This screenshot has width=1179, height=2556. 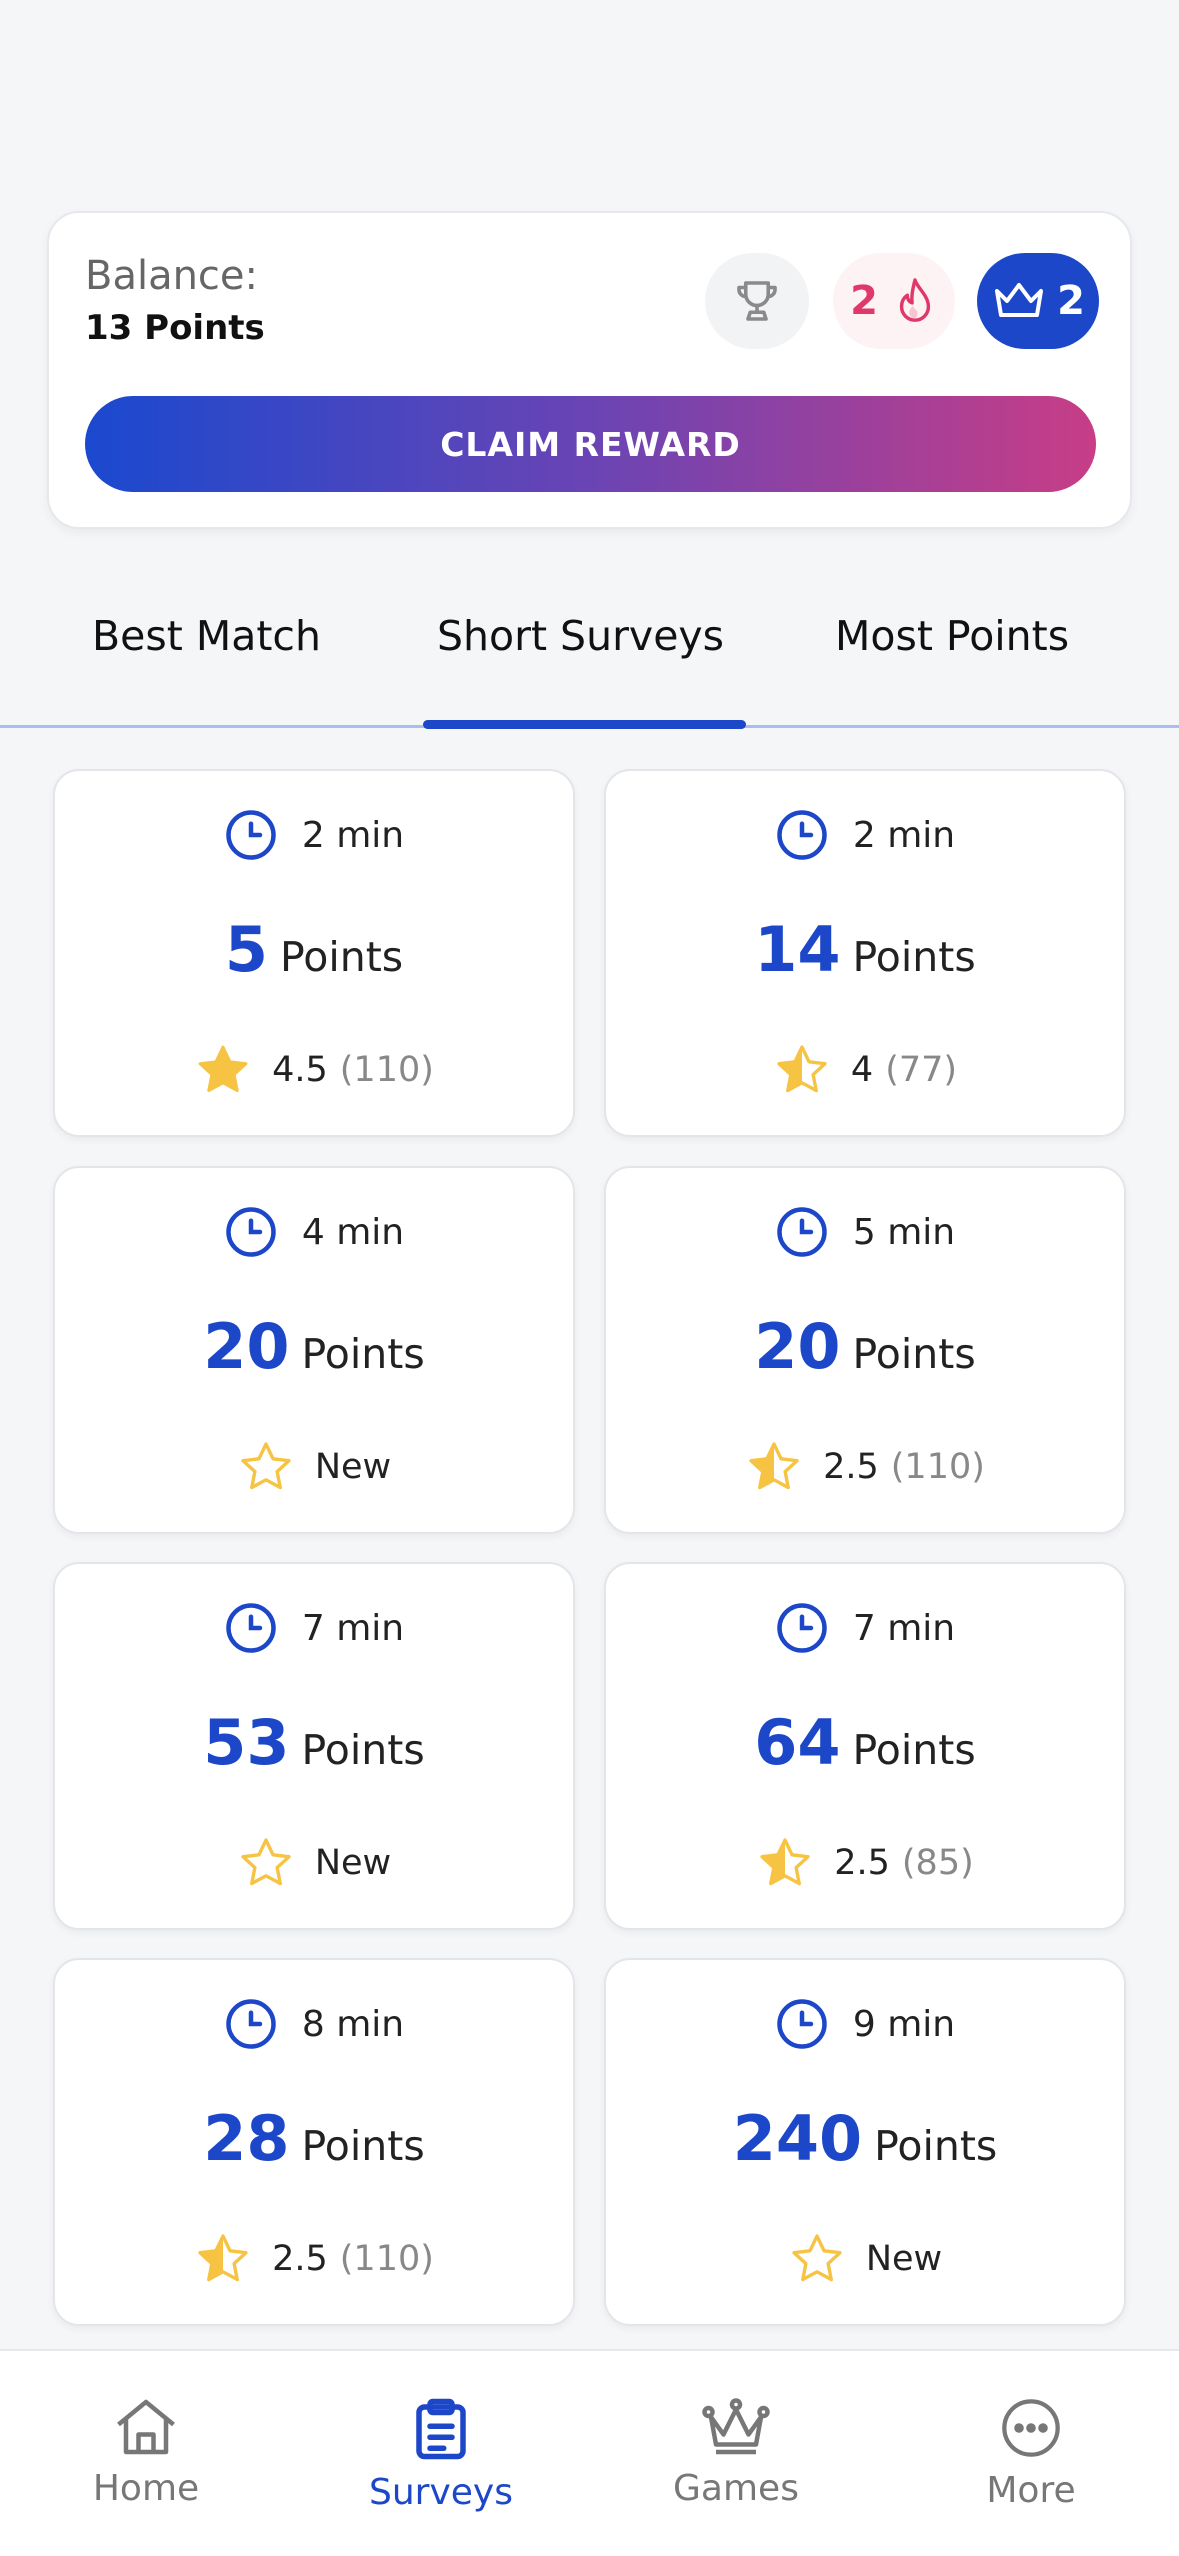 What do you see at coordinates (175, 328) in the screenshot?
I see `balance-value: 13 Points` at bounding box center [175, 328].